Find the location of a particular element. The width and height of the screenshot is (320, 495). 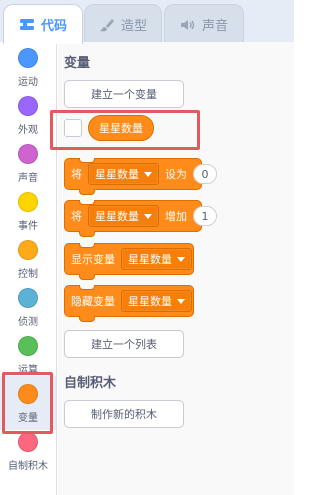

show-variable-block: 显示变量 星星数量 is located at coordinates (129, 261).